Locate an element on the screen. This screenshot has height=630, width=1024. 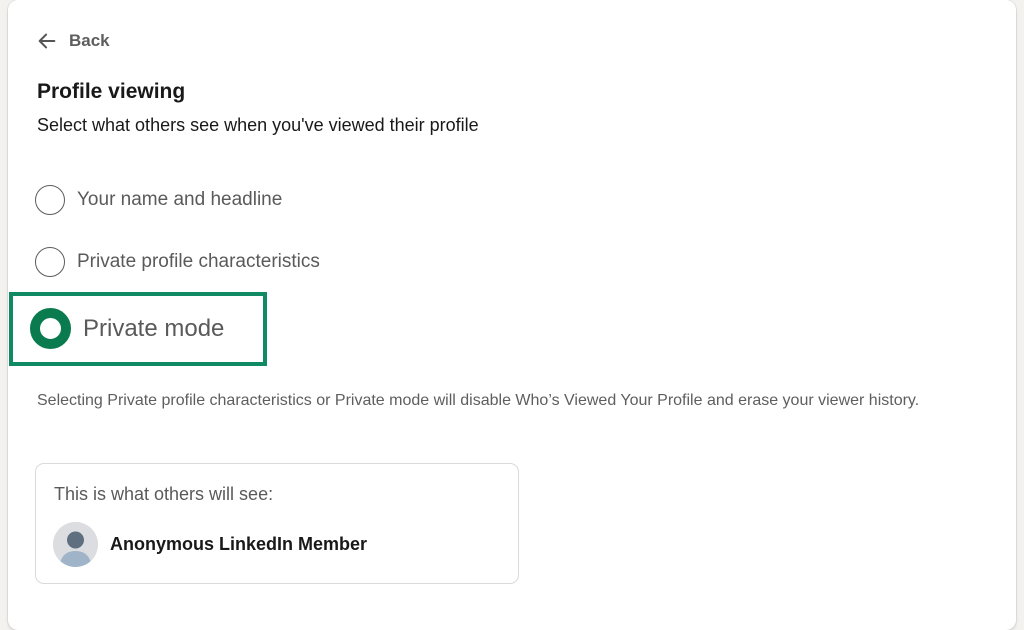
option-label: Private profile characteristics is located at coordinates (198, 261).